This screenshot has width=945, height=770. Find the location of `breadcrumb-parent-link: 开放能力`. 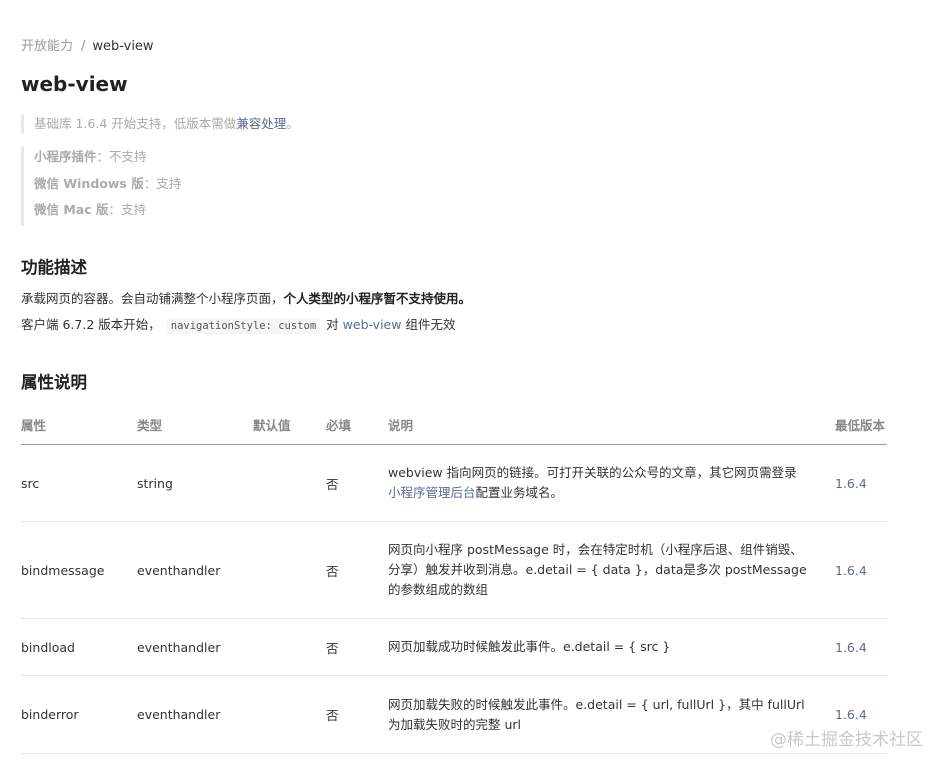

breadcrumb-parent-link: 开放能力 is located at coordinates (47, 46).